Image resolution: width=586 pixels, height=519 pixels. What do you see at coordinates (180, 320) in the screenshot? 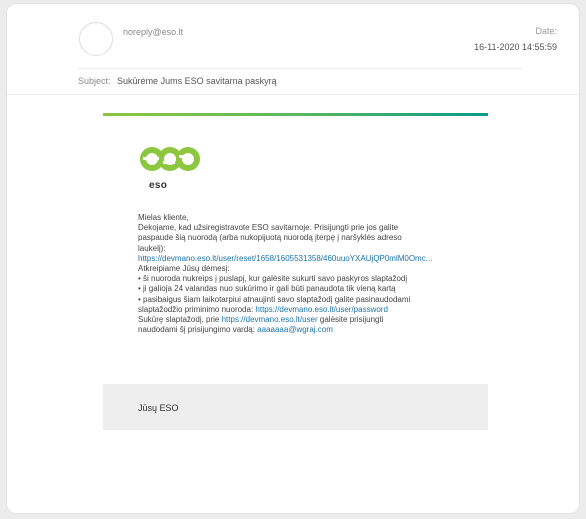
I see `created-prefix: Sukūrę slaptažodį, prie` at bounding box center [180, 320].